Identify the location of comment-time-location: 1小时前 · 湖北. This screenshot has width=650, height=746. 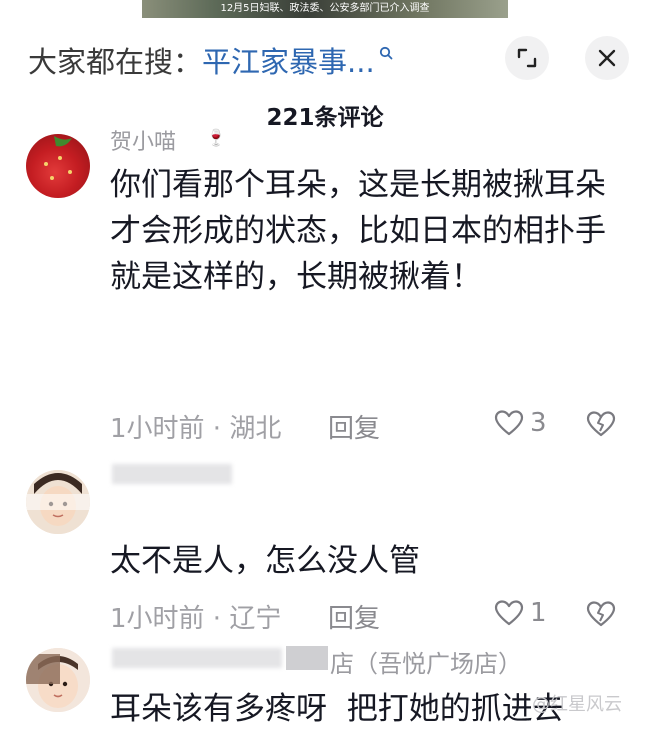
(196, 429).